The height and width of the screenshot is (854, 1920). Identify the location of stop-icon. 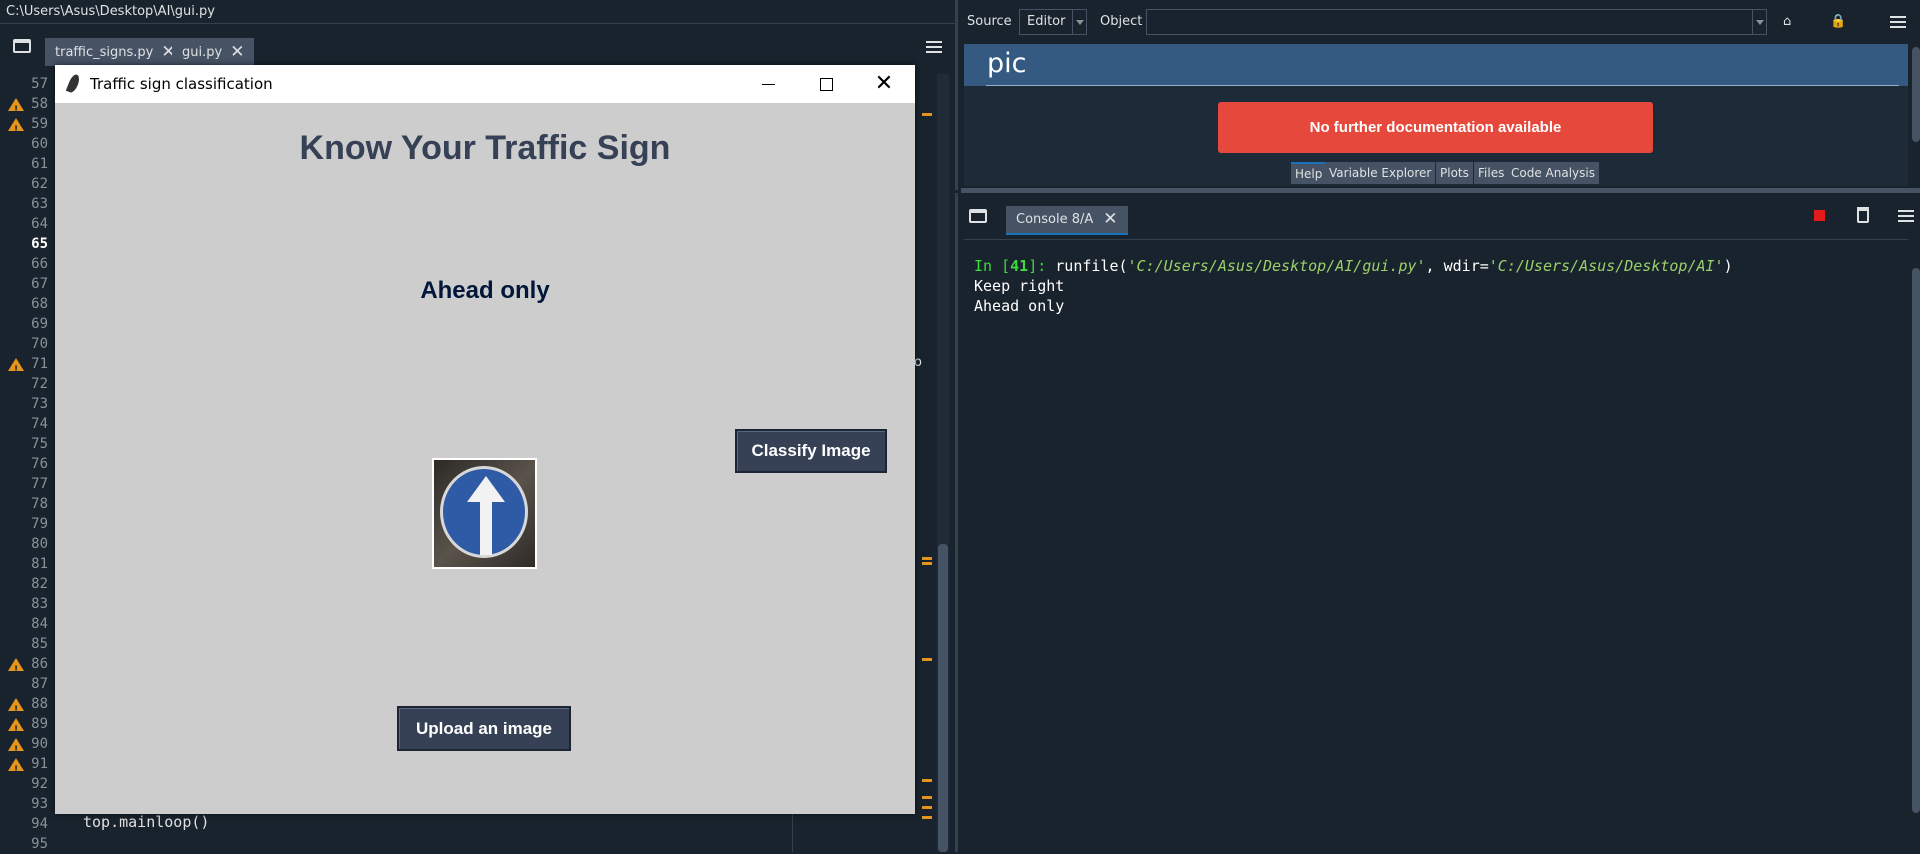
(1819, 215).